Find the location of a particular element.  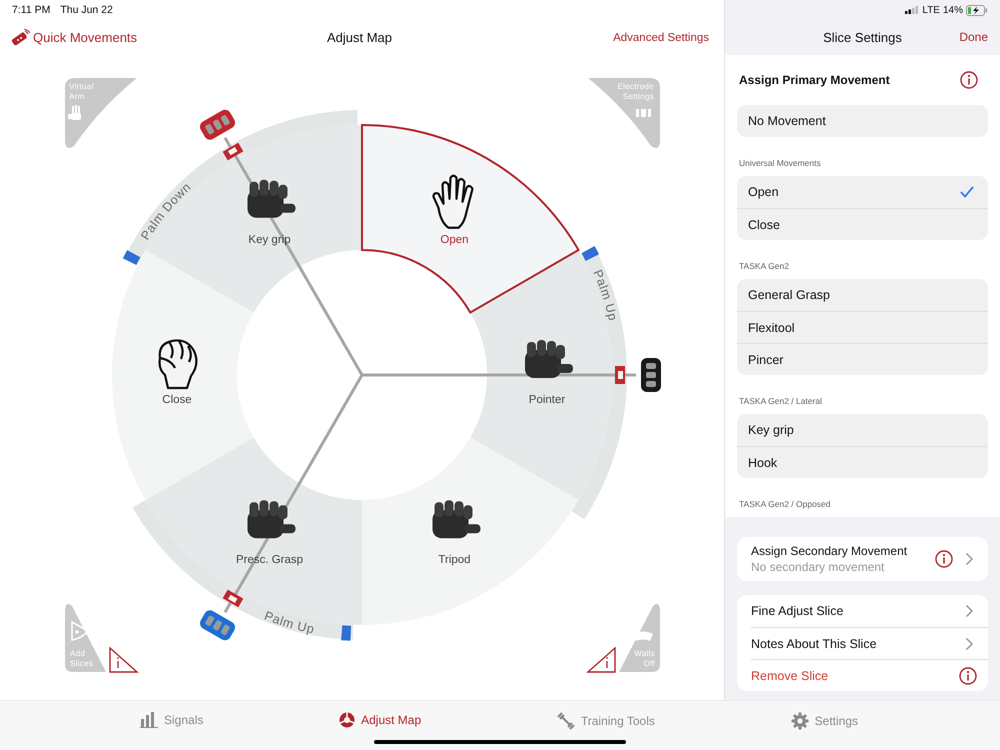

movement-option: Pincer is located at coordinates (862, 359).